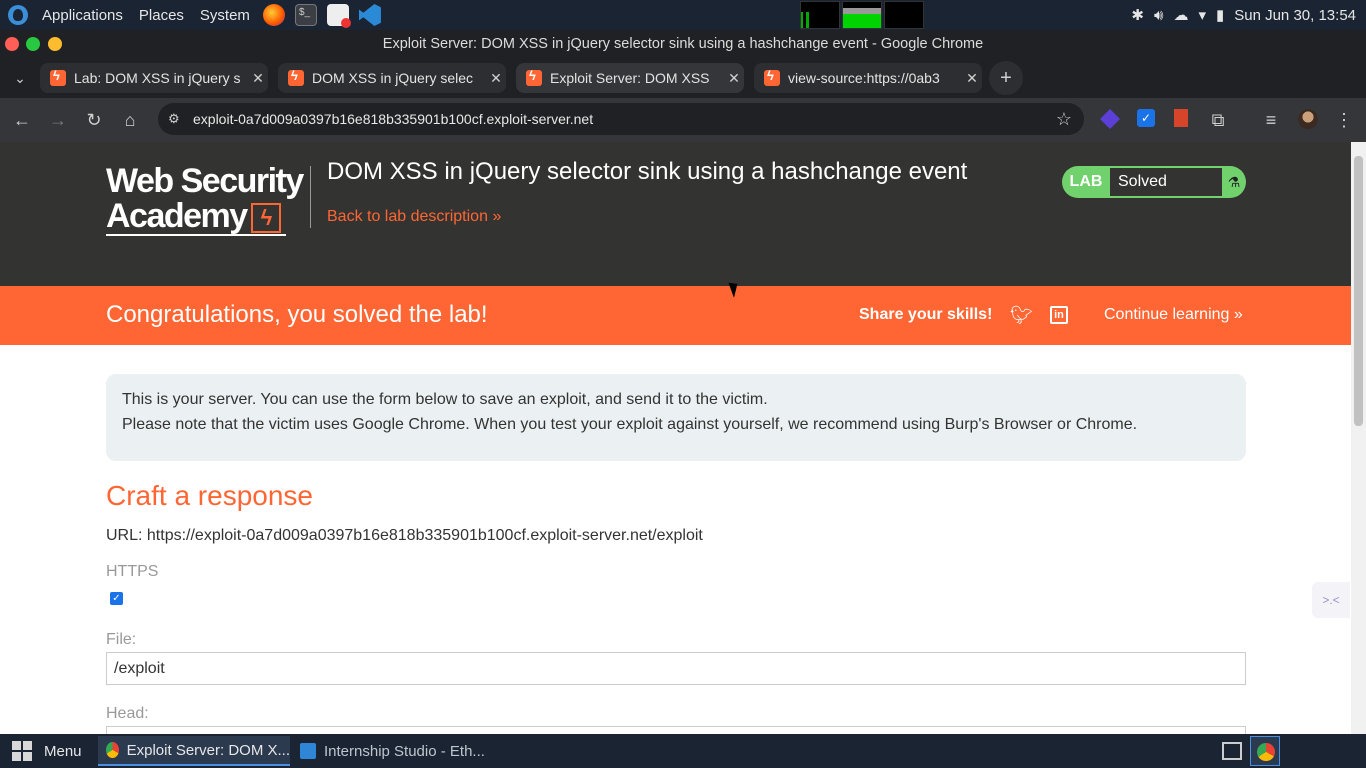 The width and height of the screenshot is (1366, 768). Describe the element at coordinates (310, 197) in the screenshot. I see `header-divider` at that location.